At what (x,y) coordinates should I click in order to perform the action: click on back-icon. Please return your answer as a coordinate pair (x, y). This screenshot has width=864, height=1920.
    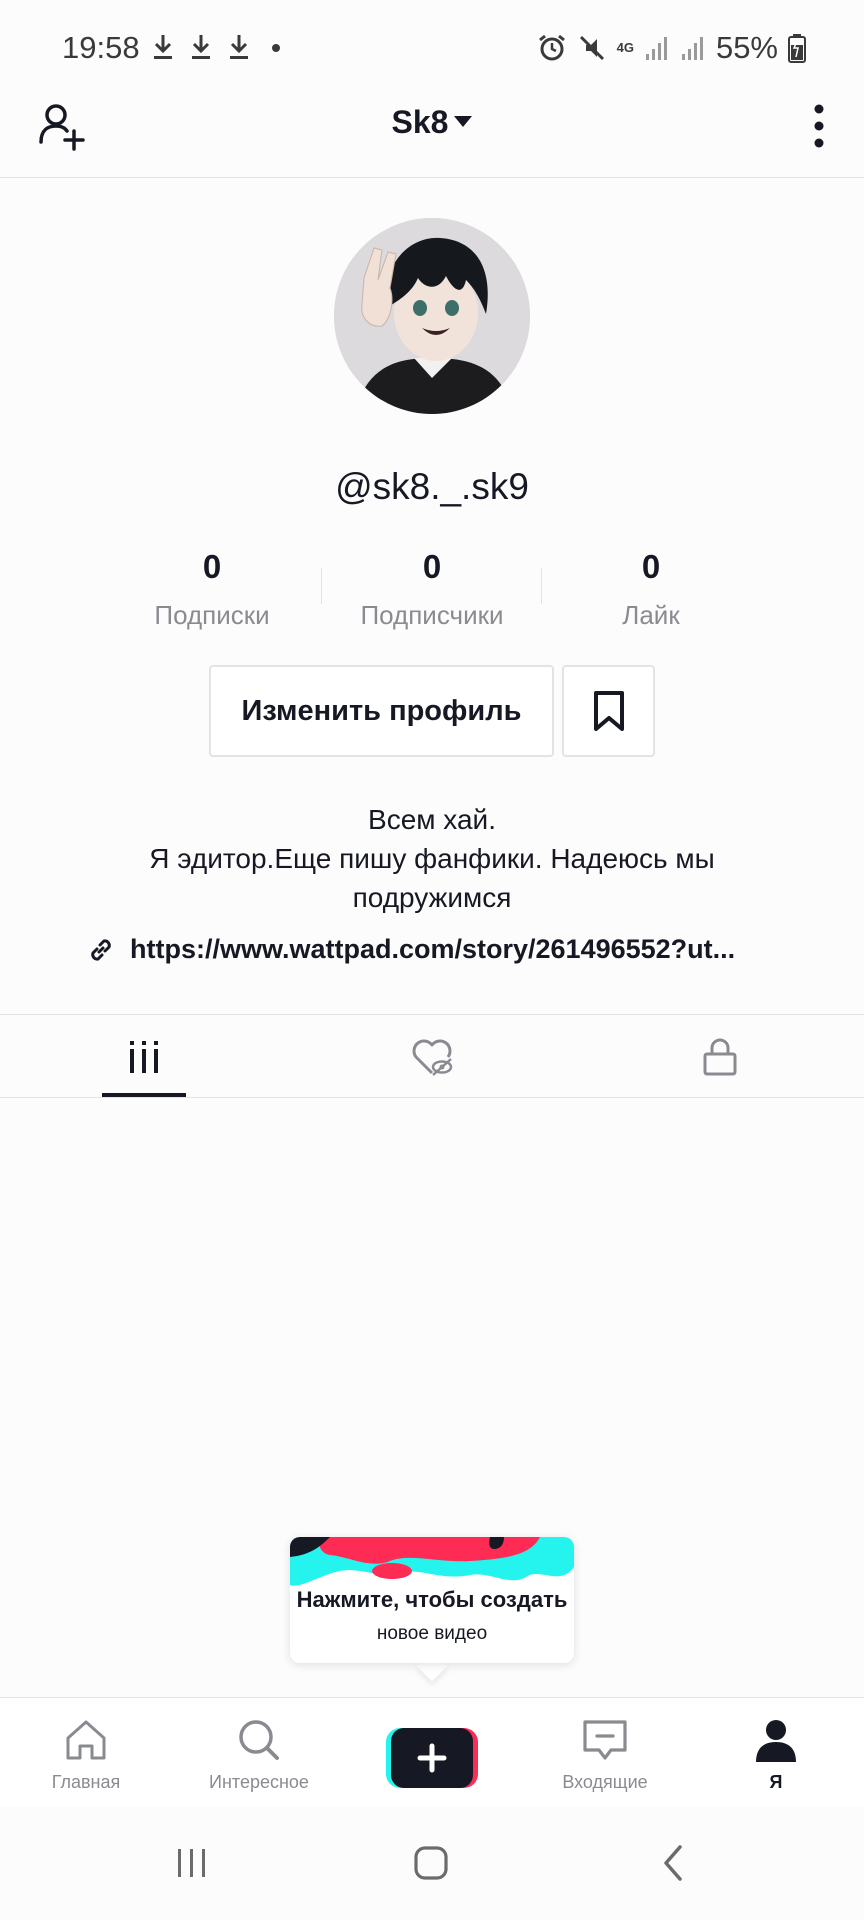
    Looking at the image, I should click on (674, 1863).